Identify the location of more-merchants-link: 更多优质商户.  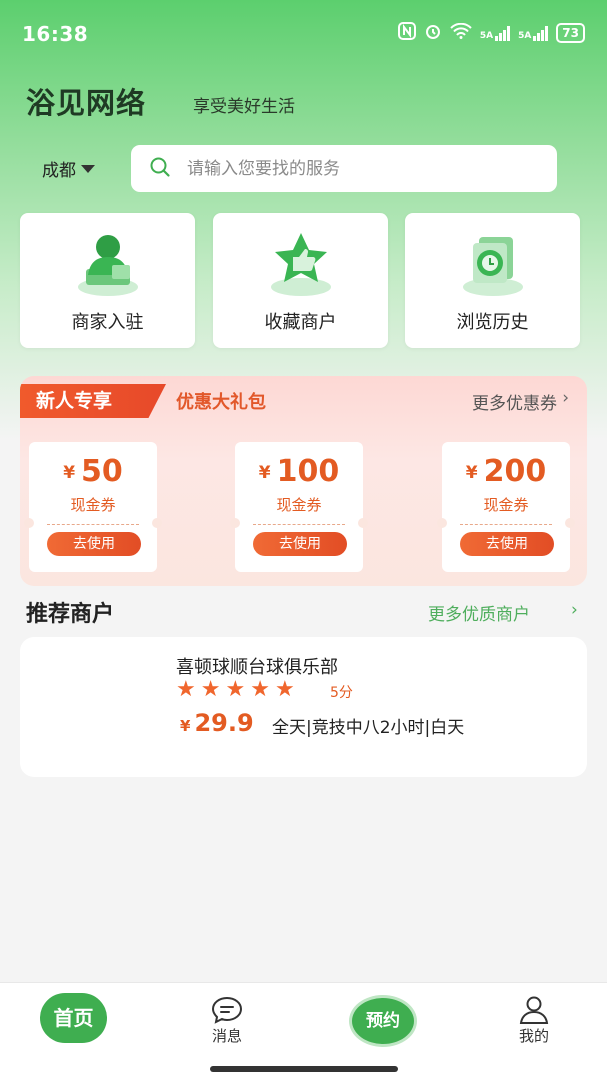
(479, 612).